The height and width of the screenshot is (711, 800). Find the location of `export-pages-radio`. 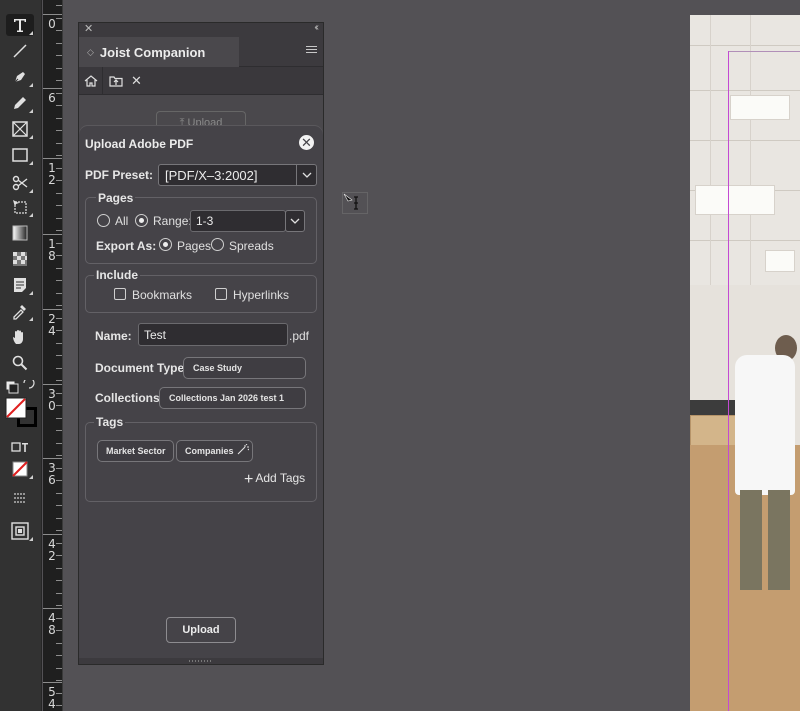

export-pages-radio is located at coordinates (165, 244).